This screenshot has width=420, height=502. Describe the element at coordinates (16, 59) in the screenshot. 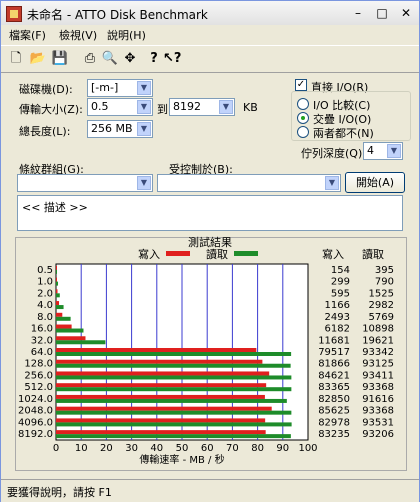

I see `new-icon: 🗋` at that location.